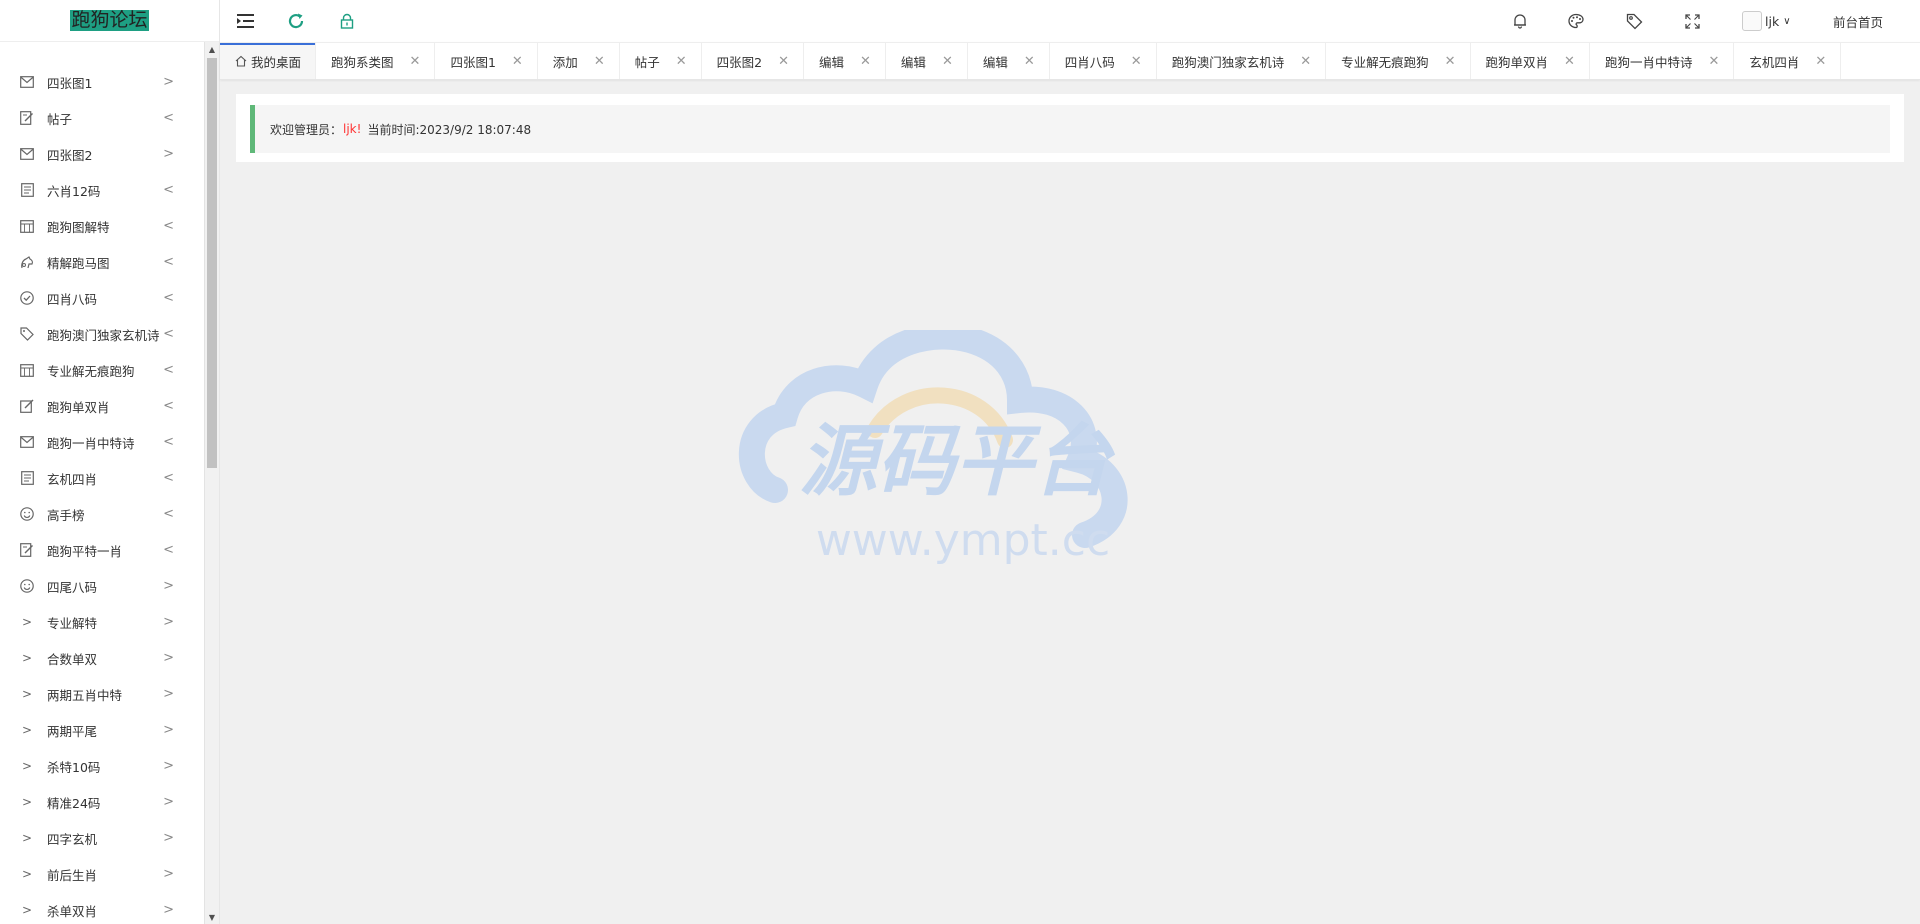 This screenshot has height=924, width=1920. I want to click on sidebar-item-label: 跑狗一肖中特诗, so click(91, 443).